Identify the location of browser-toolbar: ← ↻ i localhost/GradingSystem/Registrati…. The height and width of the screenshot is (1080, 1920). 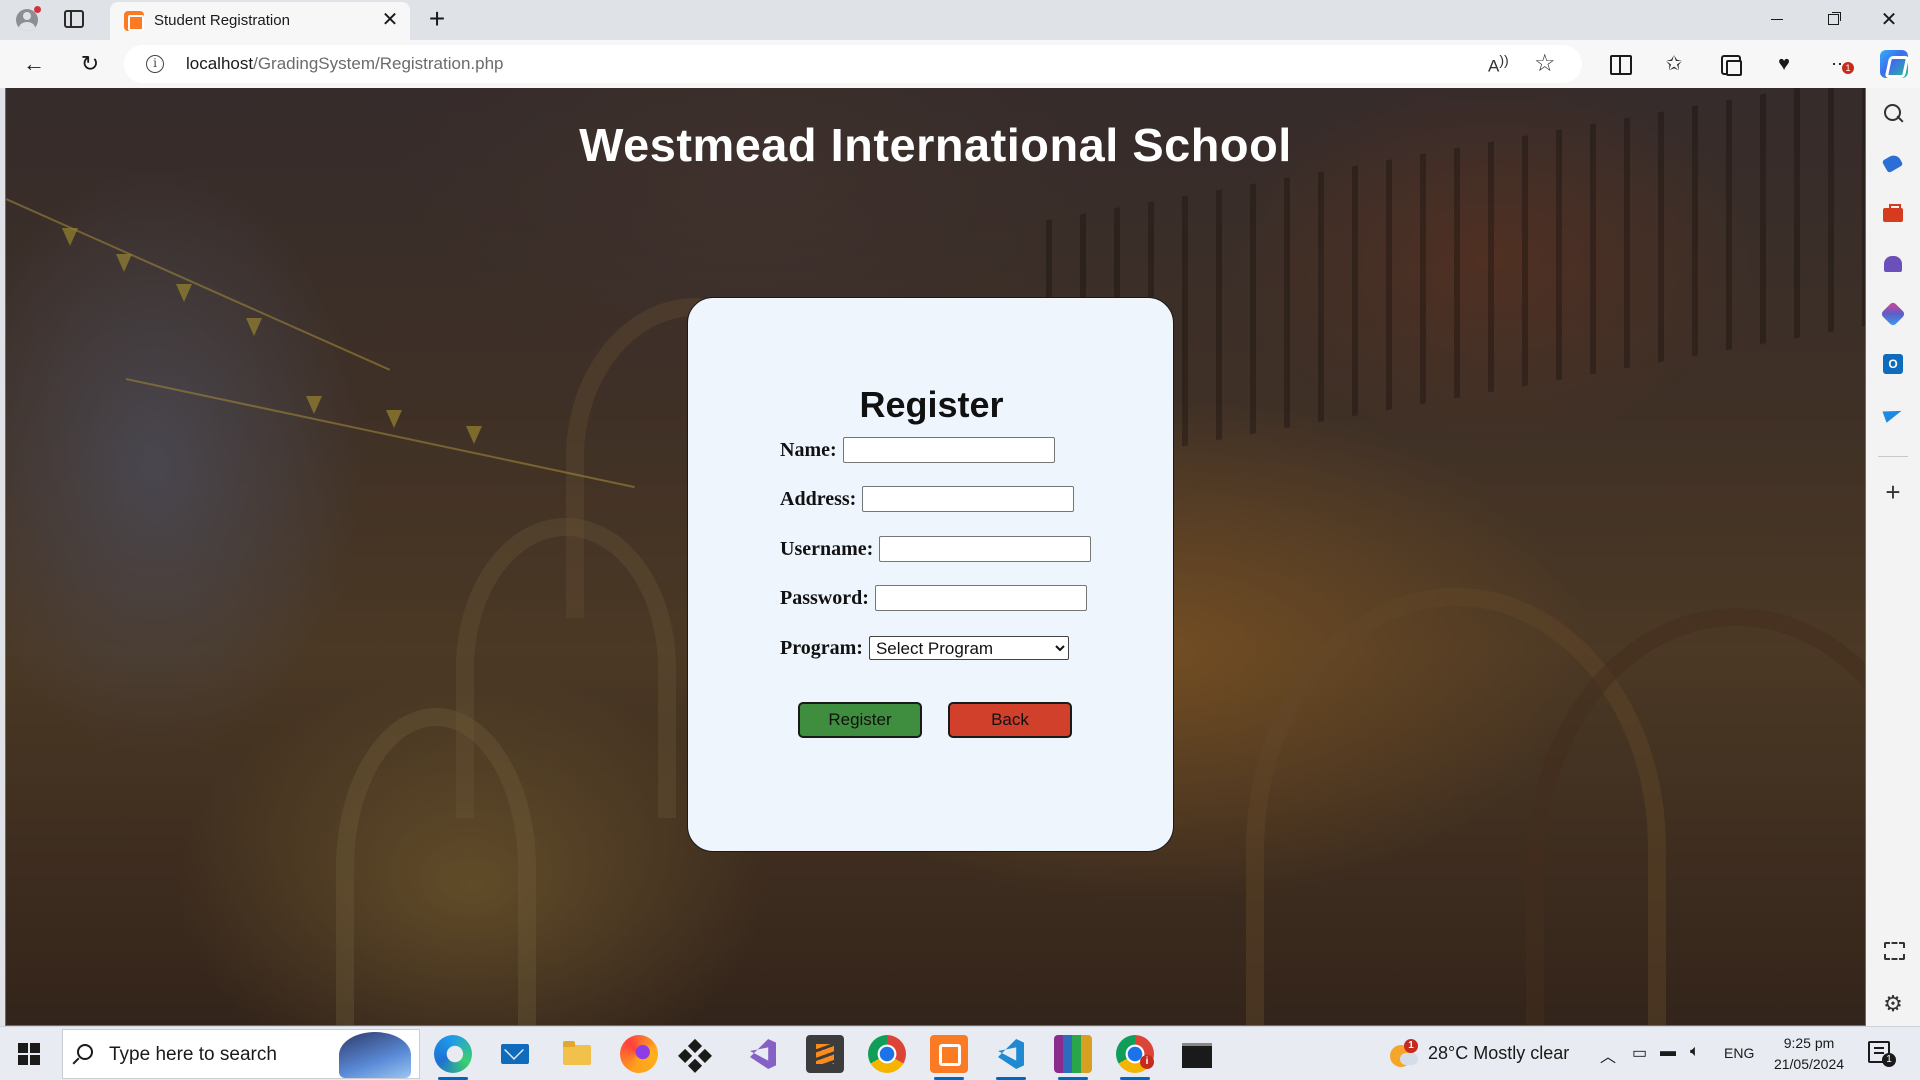
(960, 64).